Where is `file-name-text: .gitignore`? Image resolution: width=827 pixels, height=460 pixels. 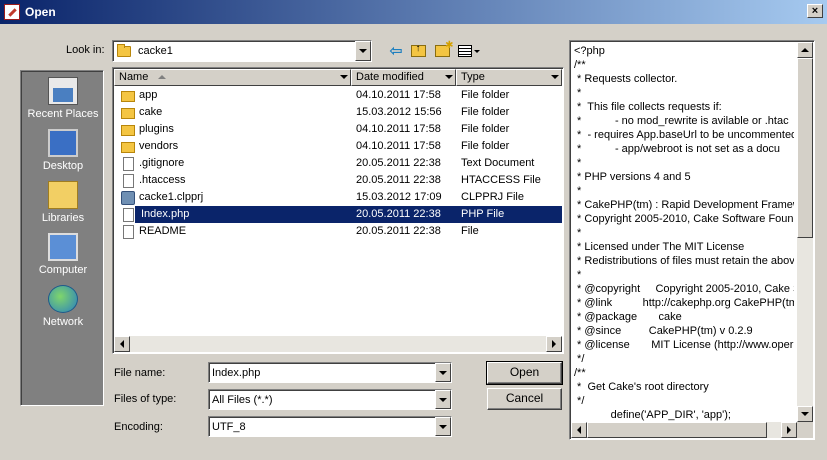
file-name-text: .gitignore is located at coordinates (162, 163).